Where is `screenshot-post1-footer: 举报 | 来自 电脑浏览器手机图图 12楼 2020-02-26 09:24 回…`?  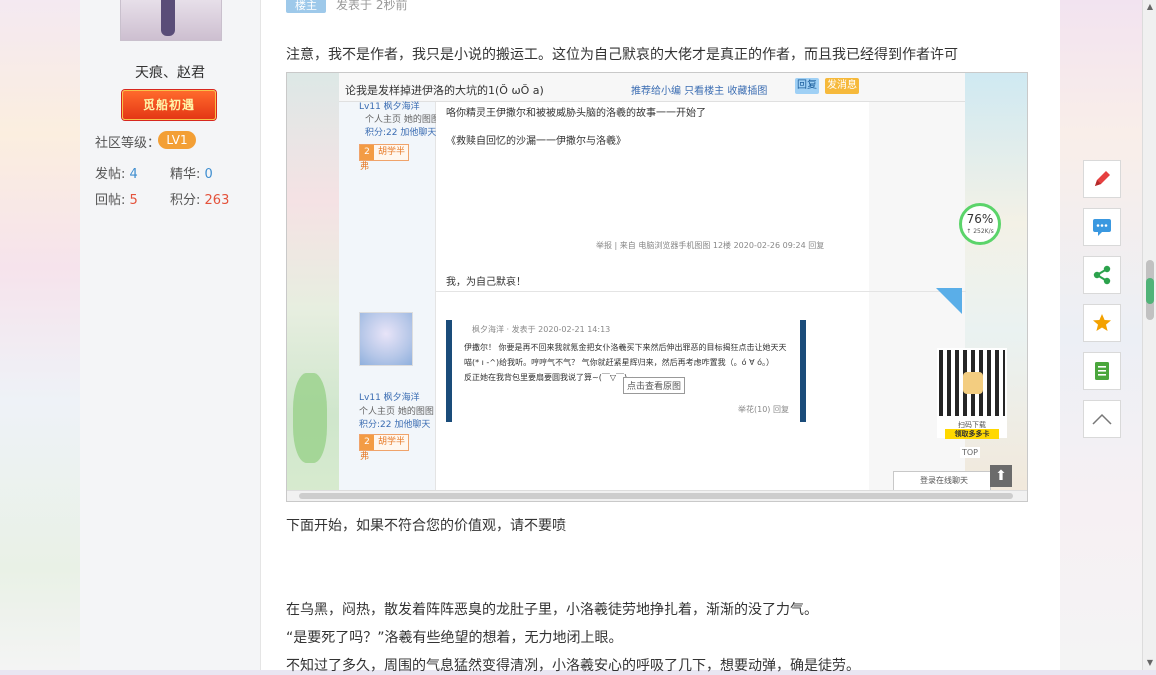
screenshot-post1-footer: 举报 | 来自 电脑浏览器手机图图 12楼 2020-02-26 09:24 回… is located at coordinates (710, 245).